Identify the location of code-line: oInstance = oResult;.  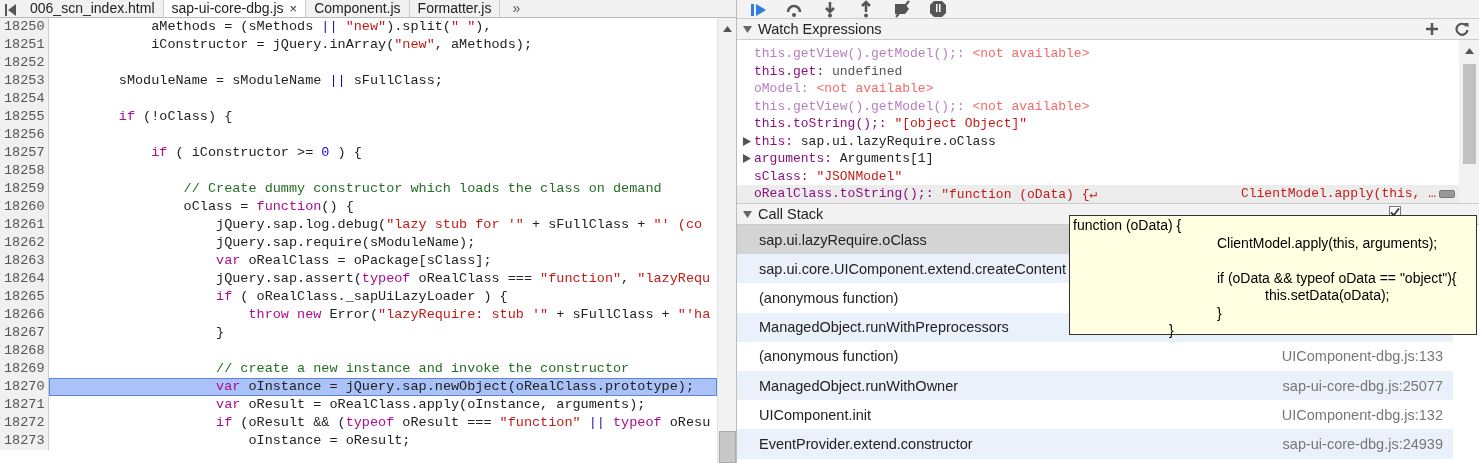
(329, 441).